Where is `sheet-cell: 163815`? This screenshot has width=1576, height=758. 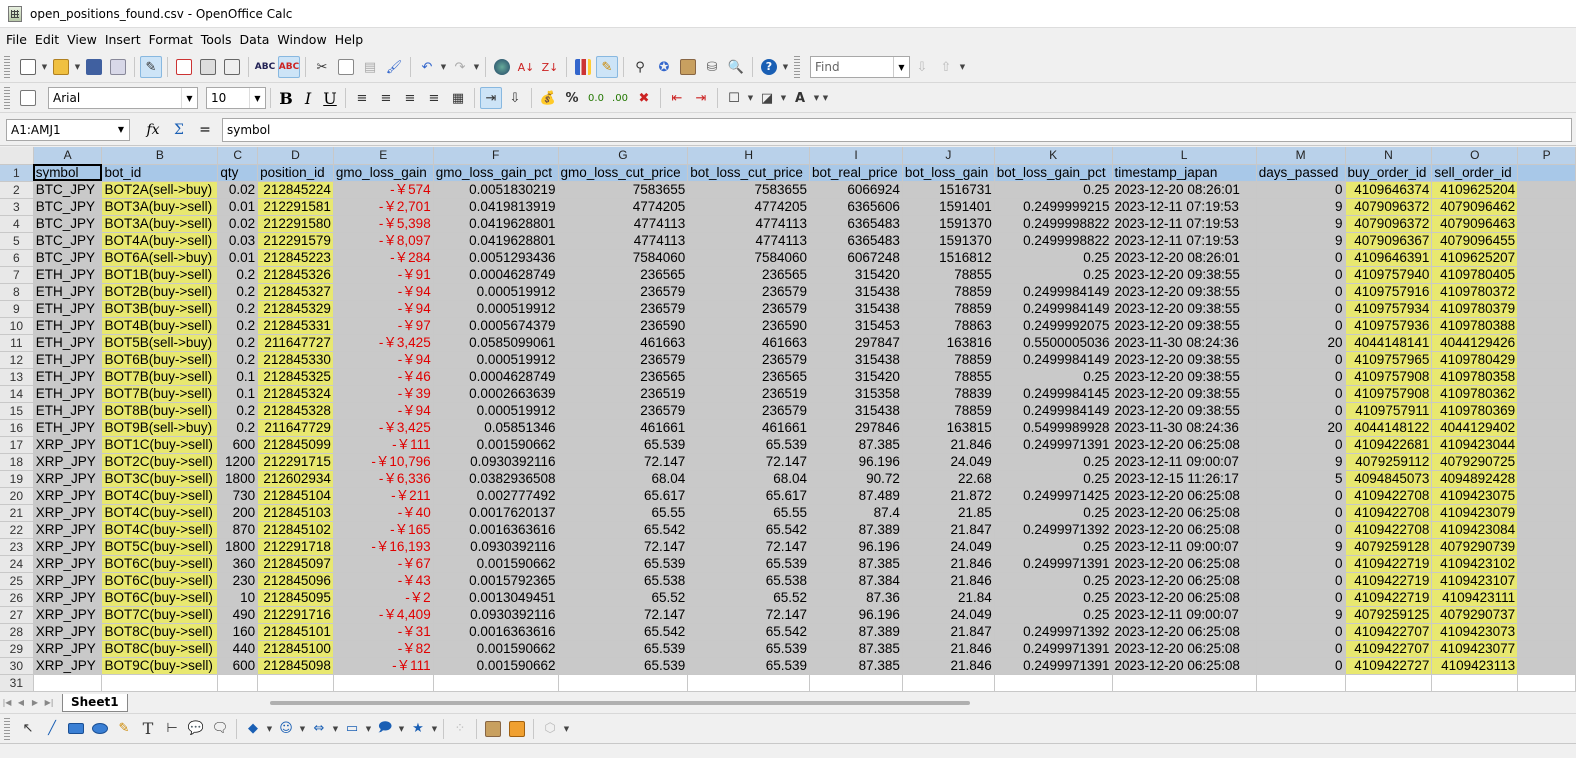 sheet-cell: 163815 is located at coordinates (948, 428).